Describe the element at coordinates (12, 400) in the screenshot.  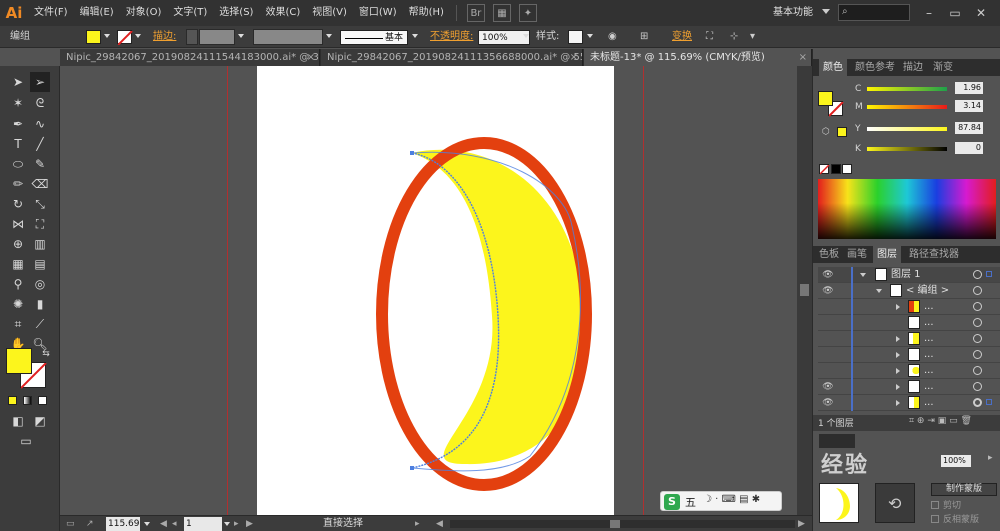
I see `color-mode-icon` at that location.